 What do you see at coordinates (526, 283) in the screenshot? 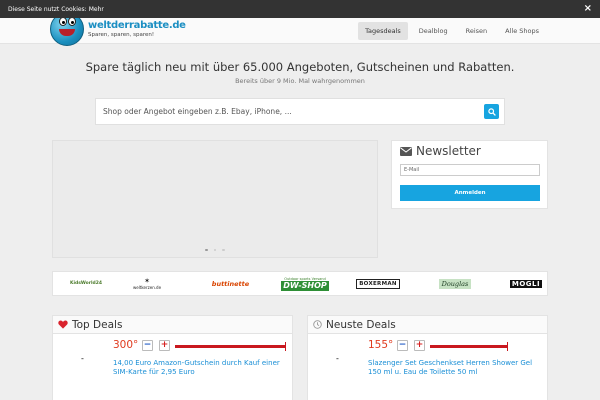
I see `shop-logo-mogli: MOGLI` at bounding box center [526, 283].